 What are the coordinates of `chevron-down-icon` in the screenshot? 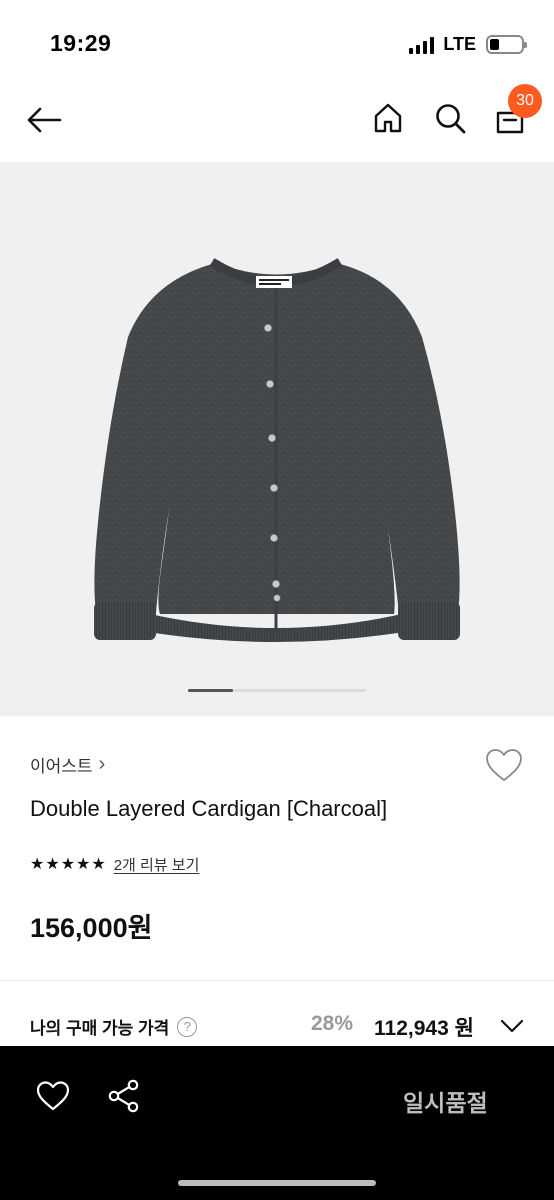 It's located at (512, 1026).